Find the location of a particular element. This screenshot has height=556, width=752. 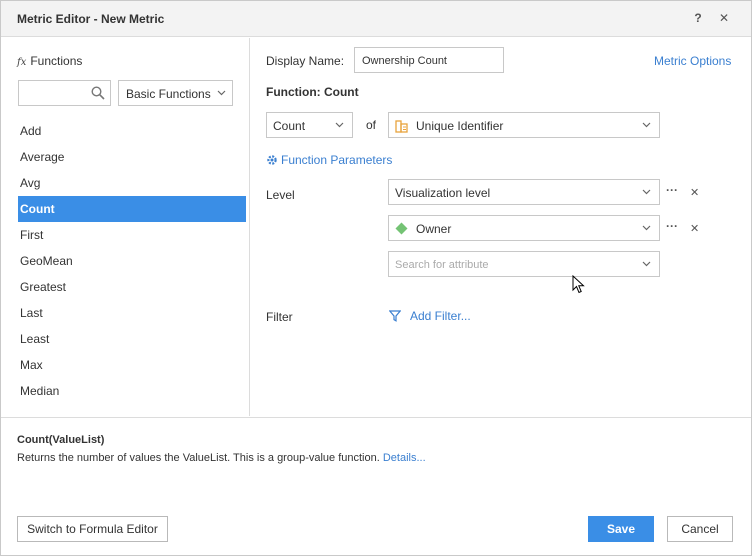

function-parameters-label: Function Parameters is located at coordinates (337, 160).